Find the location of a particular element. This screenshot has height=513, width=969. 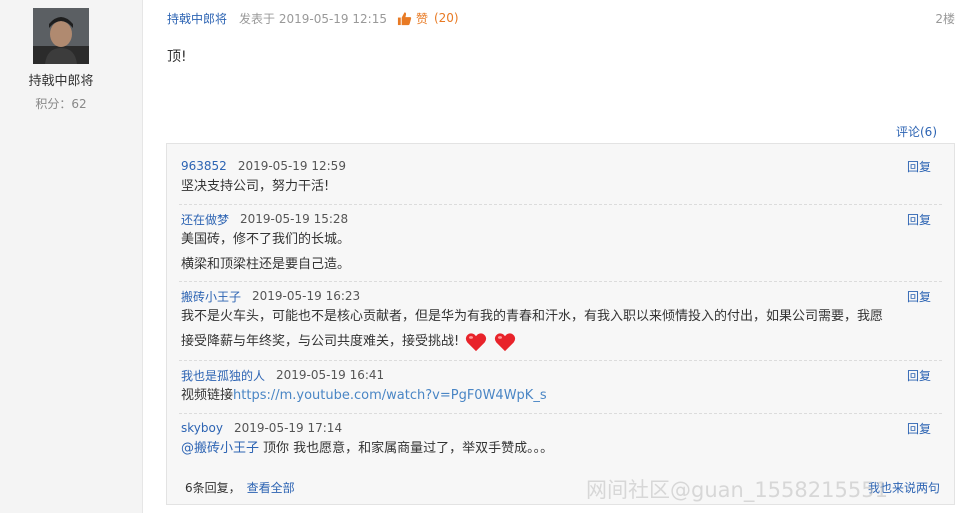

view-all-link: 查看全部 is located at coordinates (271, 488).